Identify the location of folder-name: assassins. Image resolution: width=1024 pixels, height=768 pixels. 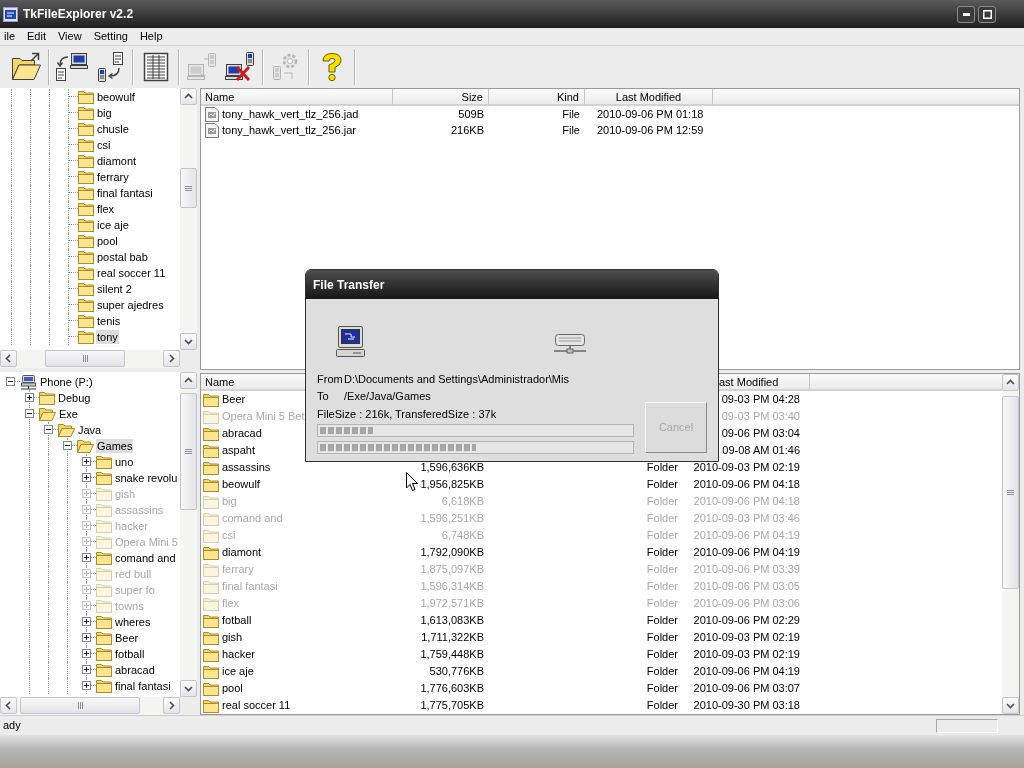
(246, 467).